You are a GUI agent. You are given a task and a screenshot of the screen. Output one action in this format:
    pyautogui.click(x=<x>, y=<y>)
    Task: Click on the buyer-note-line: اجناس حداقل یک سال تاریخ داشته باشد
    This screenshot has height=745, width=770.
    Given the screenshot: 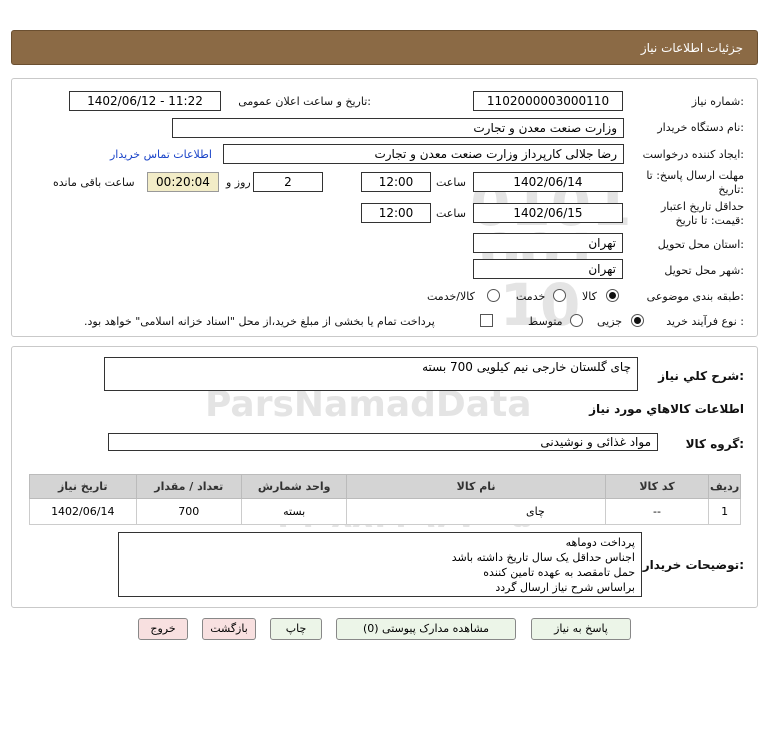 What is the action you would take?
    pyautogui.click(x=543, y=557)
    